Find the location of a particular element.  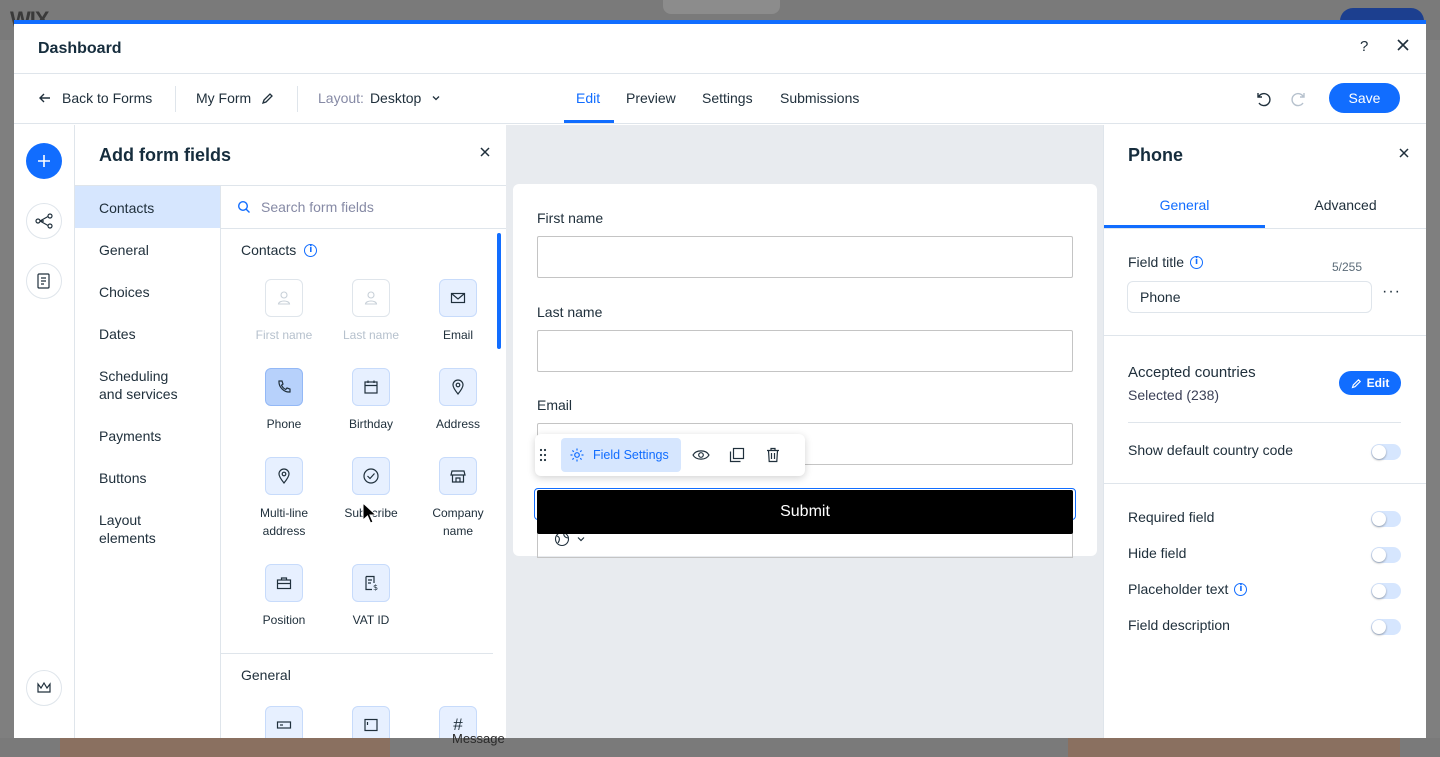

tab-edit: Edit is located at coordinates (588, 98).